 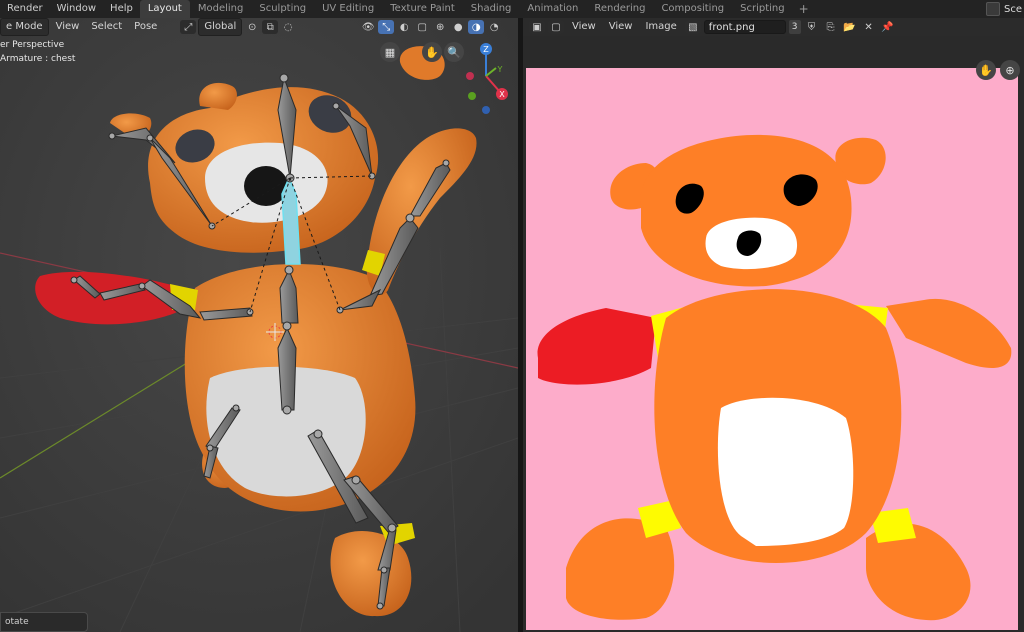 What do you see at coordinates (164, 9) in the screenshot?
I see `tab-layout: Layout` at bounding box center [164, 9].